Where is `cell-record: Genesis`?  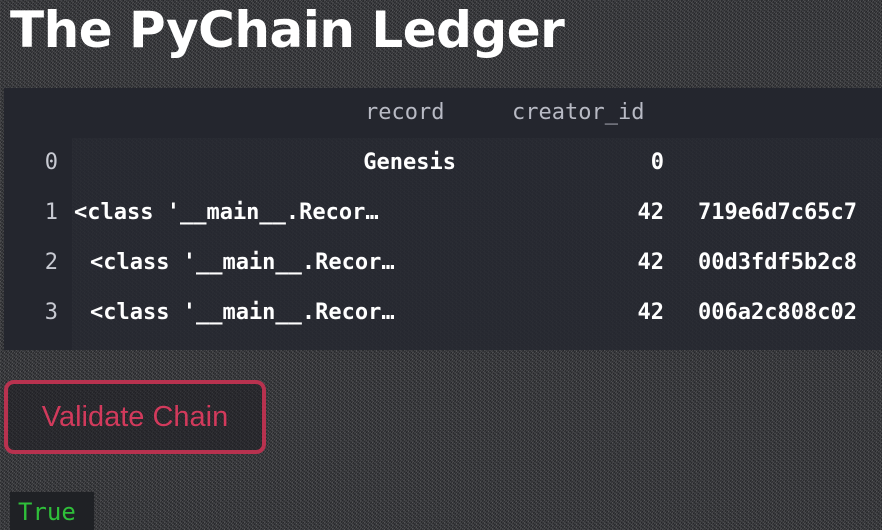 cell-record: Genesis is located at coordinates (330, 163).